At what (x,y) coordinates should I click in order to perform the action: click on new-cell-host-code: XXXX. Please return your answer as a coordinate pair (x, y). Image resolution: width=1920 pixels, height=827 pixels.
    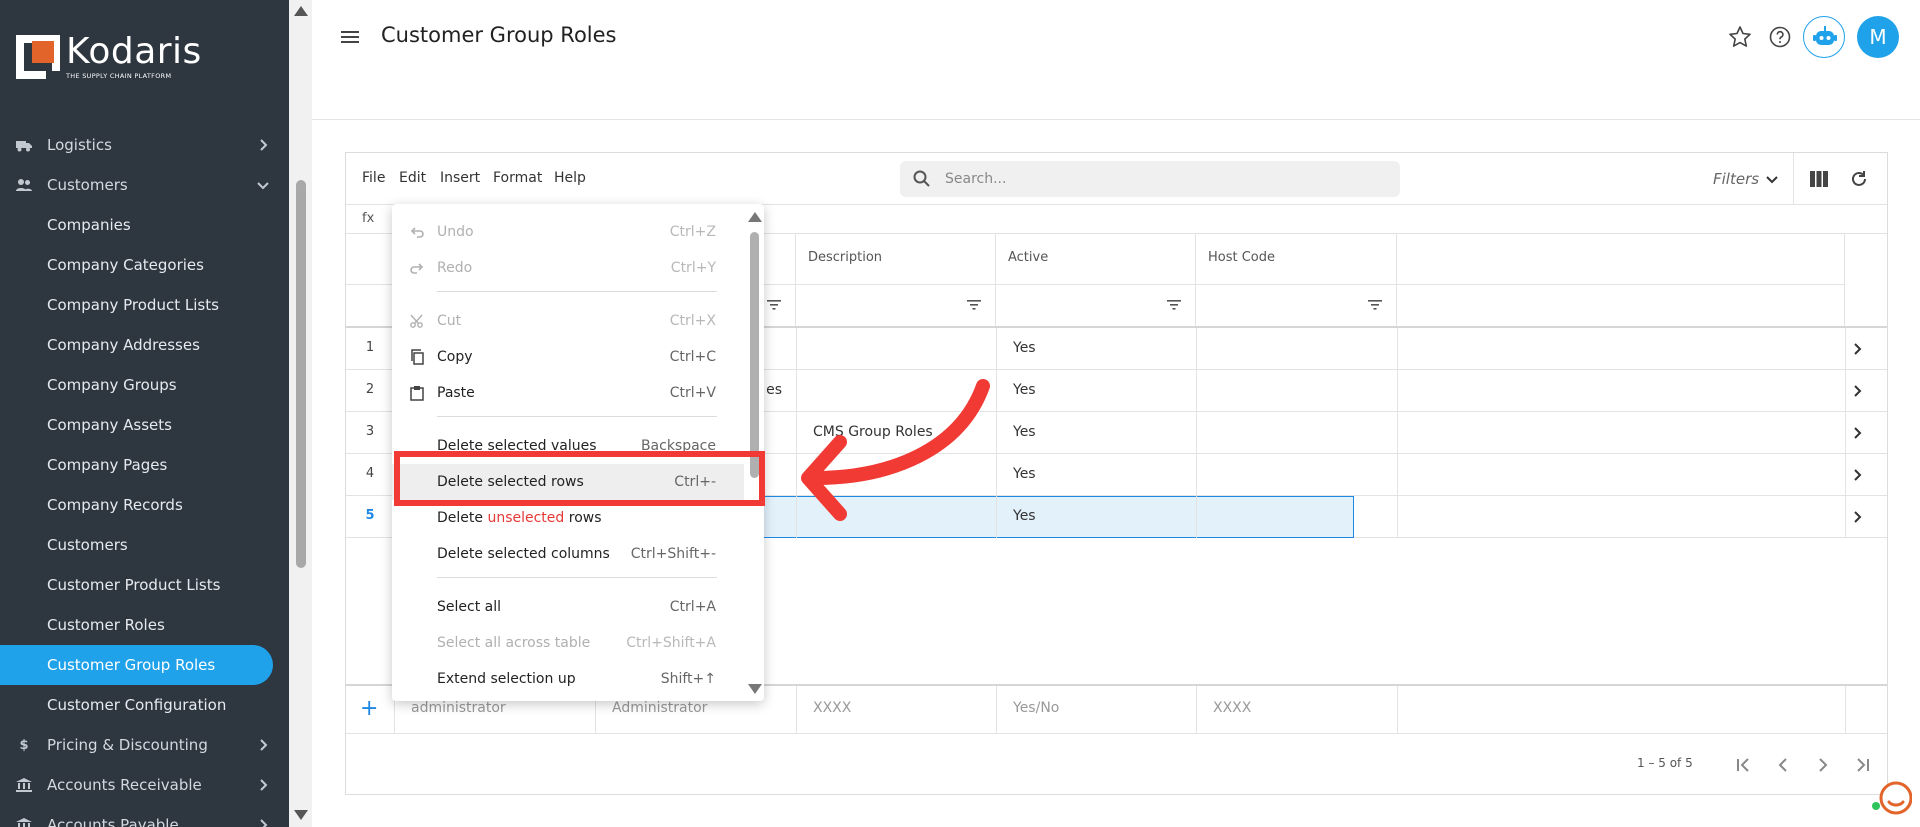
    Looking at the image, I should click on (1296, 710).